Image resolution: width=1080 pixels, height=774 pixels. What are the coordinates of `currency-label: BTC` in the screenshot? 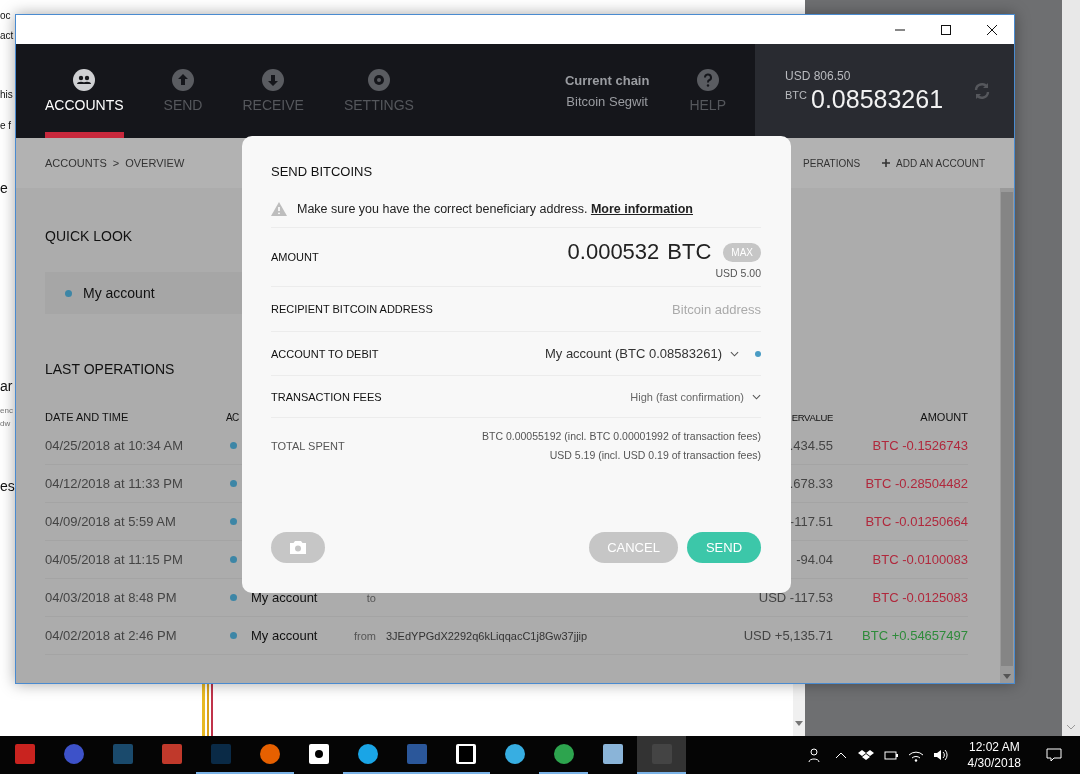 It's located at (796, 94).